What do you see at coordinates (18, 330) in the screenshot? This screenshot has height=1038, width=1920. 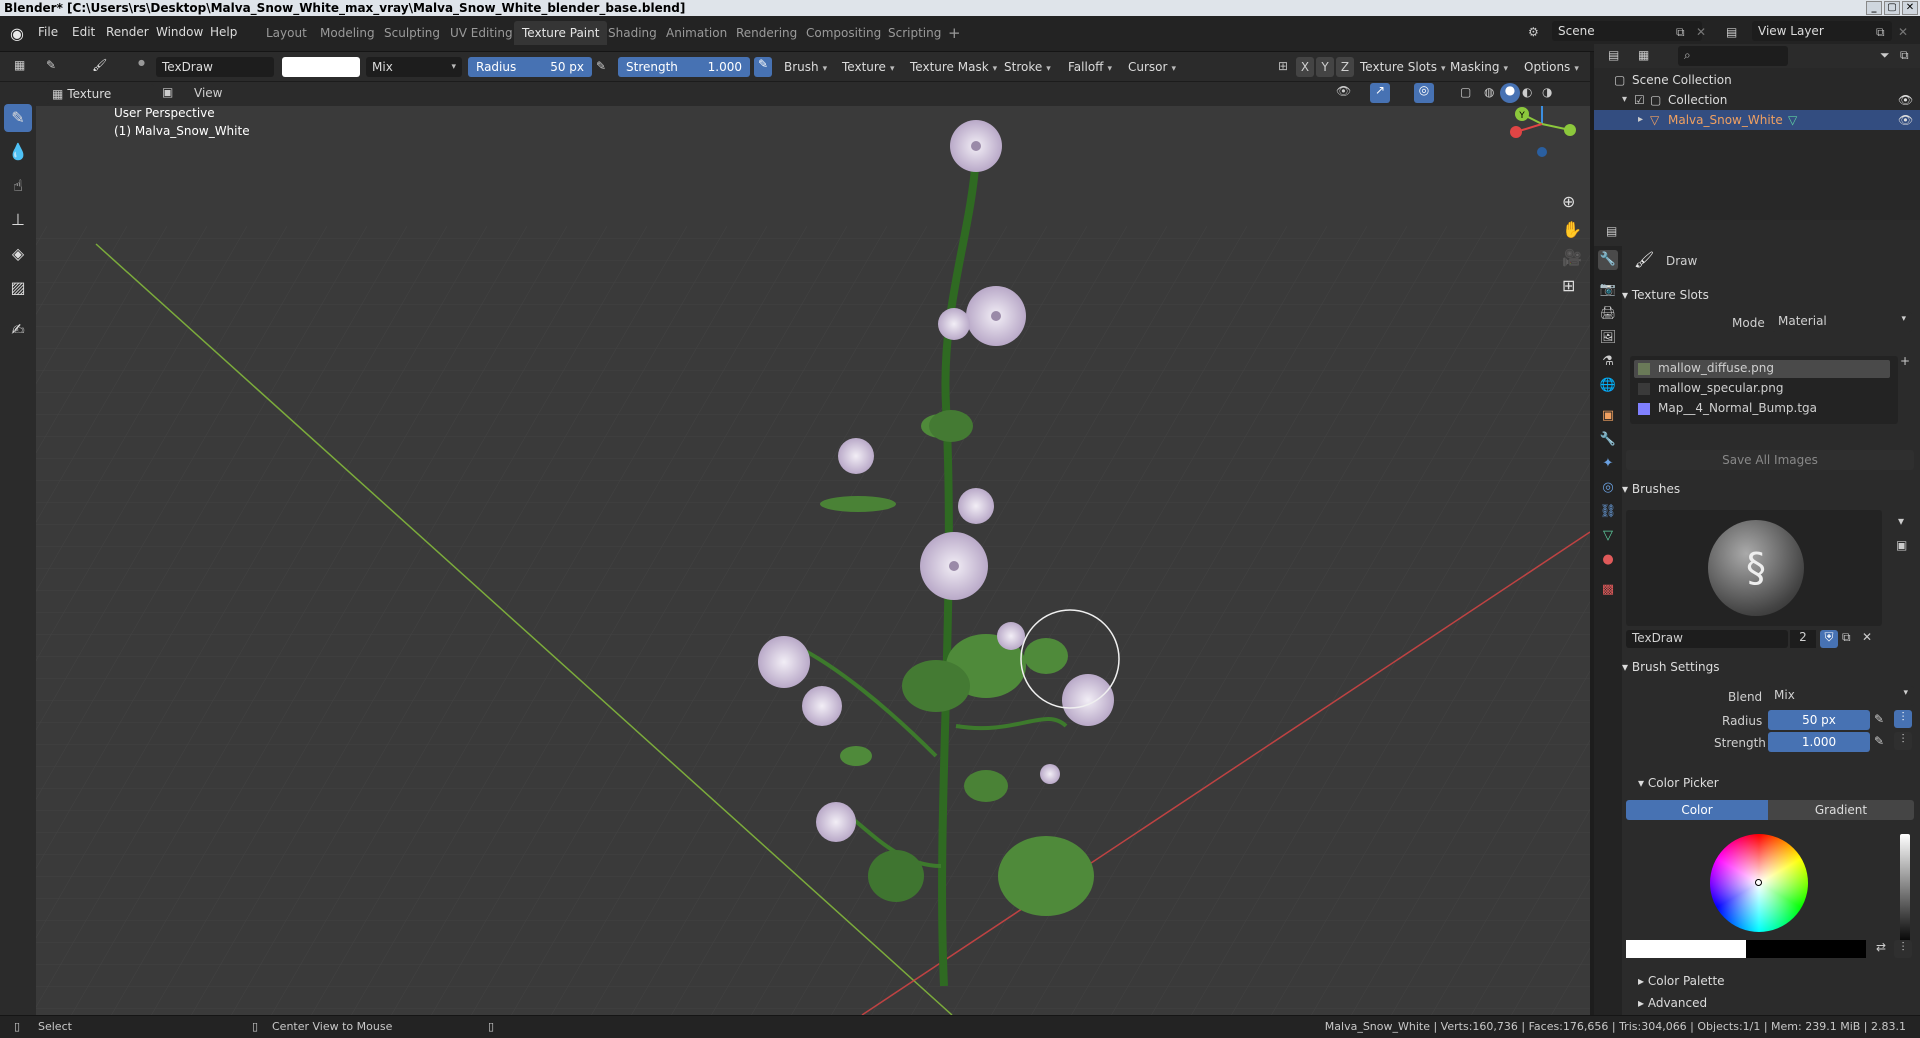 I see `annotate-tool-icon: ✍` at bounding box center [18, 330].